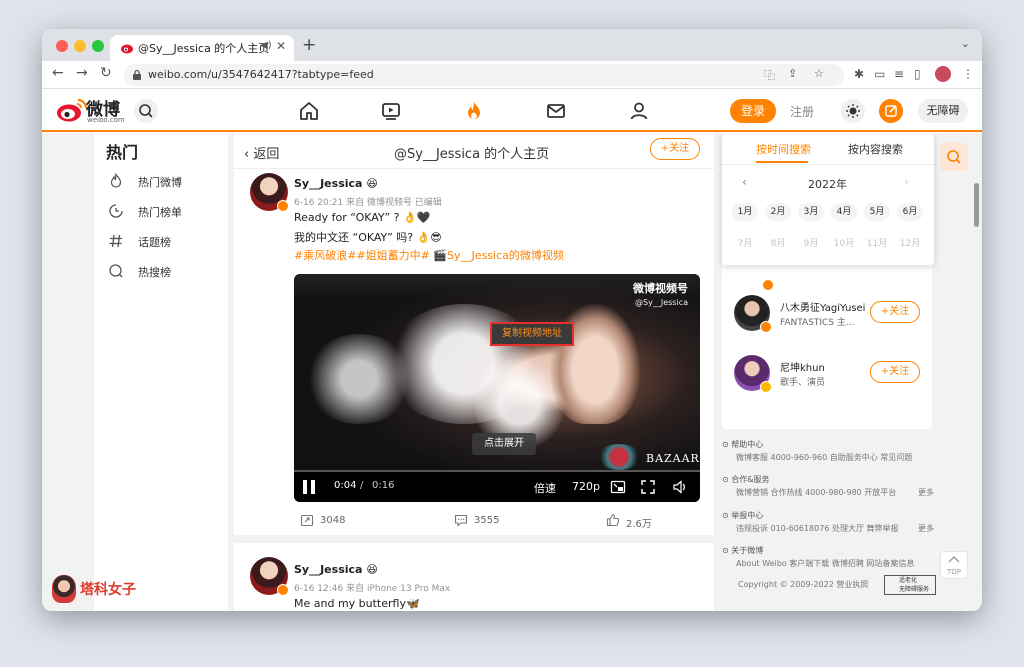  Describe the element at coordinates (877, 212) in the screenshot. I see `month-may: 5月` at that location.